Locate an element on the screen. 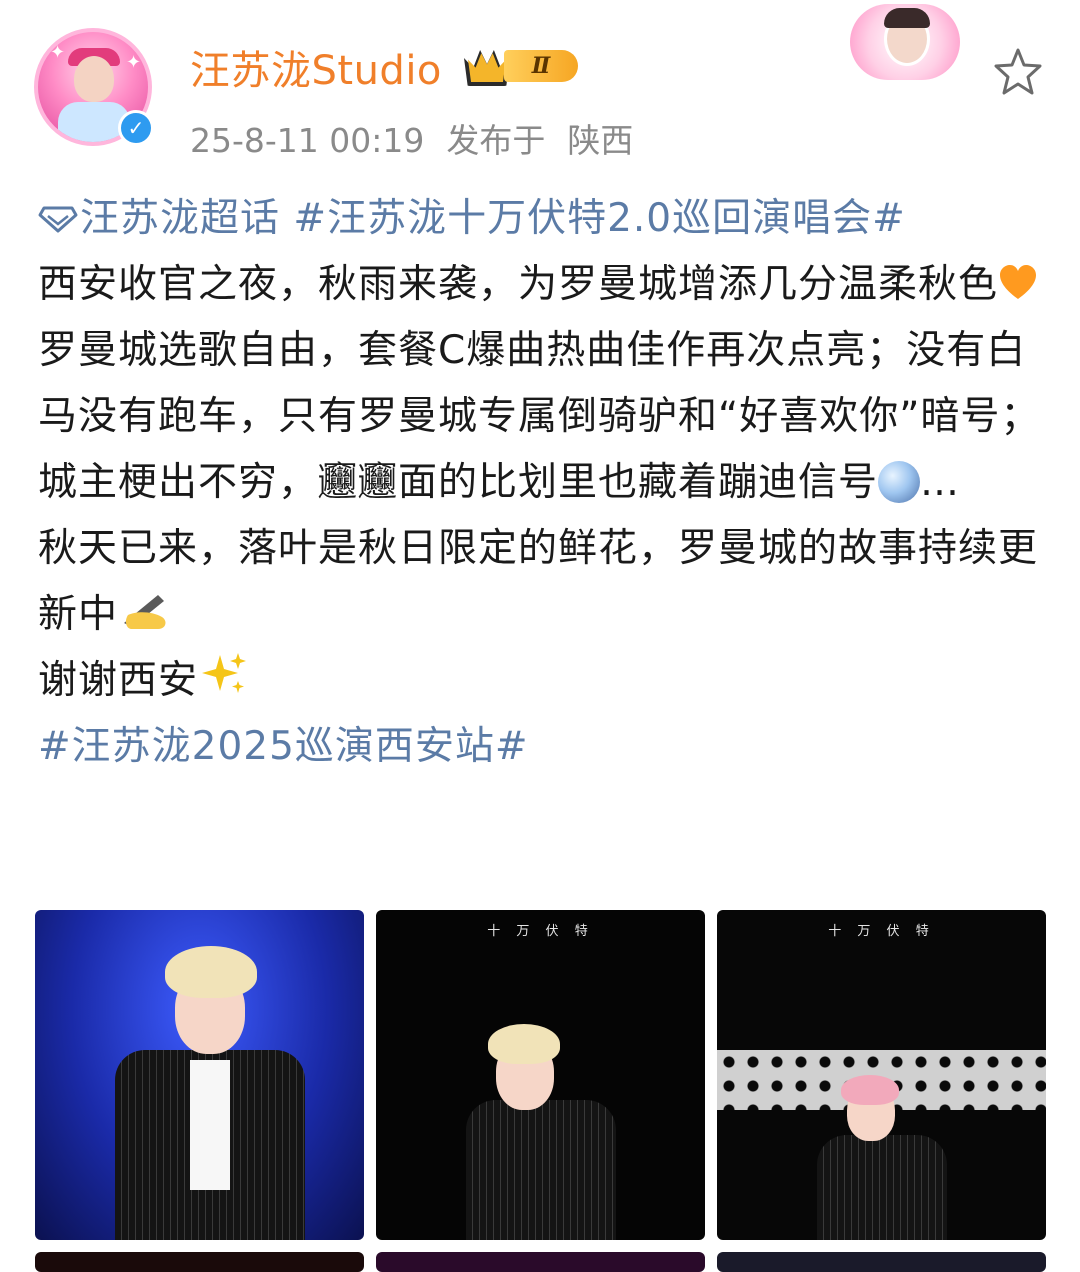 The image size is (1080, 1272). photo-3: 十 万 伏 特 is located at coordinates (881, 1075).